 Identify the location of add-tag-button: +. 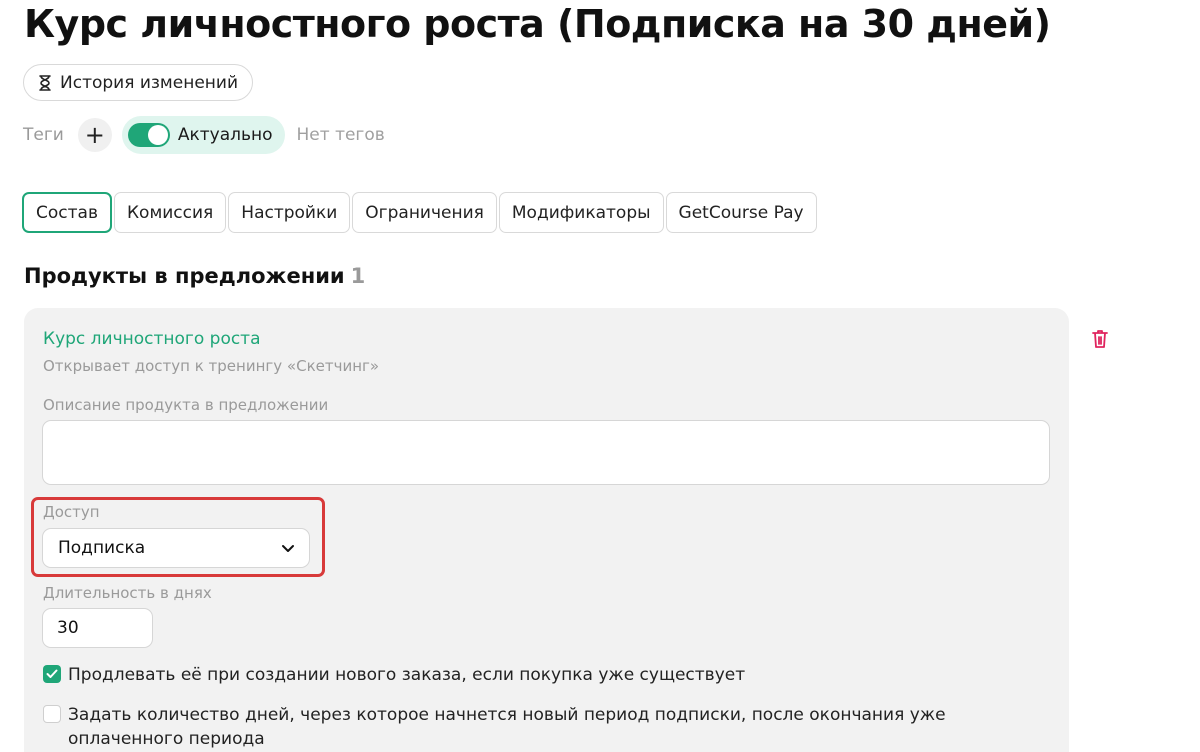
(94, 135).